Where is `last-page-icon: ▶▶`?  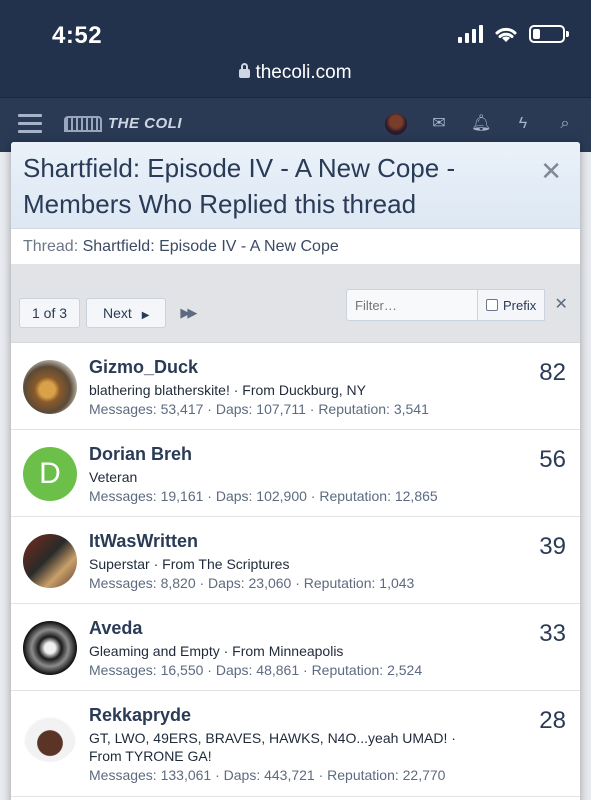 last-page-icon: ▶▶ is located at coordinates (187, 313).